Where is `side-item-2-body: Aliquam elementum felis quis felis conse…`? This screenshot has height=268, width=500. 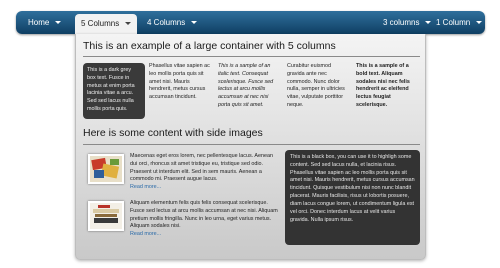 side-item-2-body: Aliquam elementum felis quis felis conse… is located at coordinates (204, 215).